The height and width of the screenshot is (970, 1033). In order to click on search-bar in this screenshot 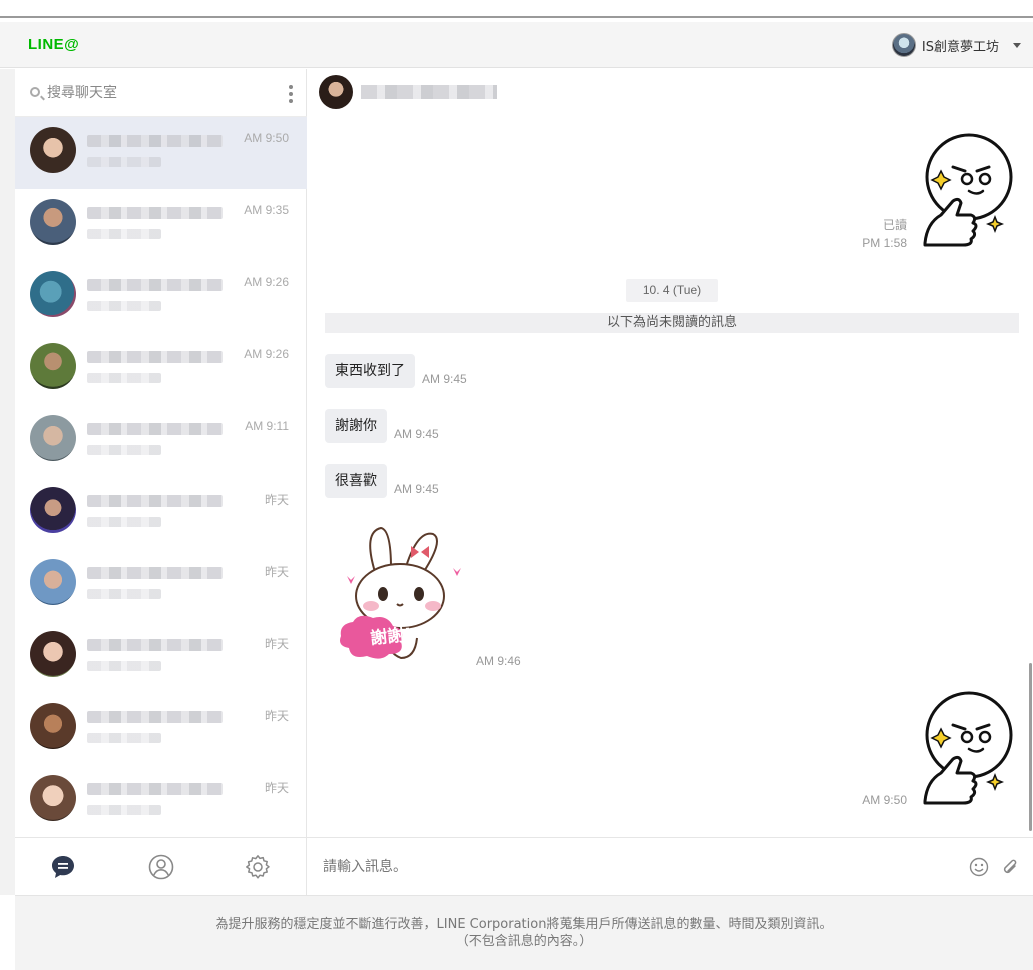, I will do `click(161, 93)`.